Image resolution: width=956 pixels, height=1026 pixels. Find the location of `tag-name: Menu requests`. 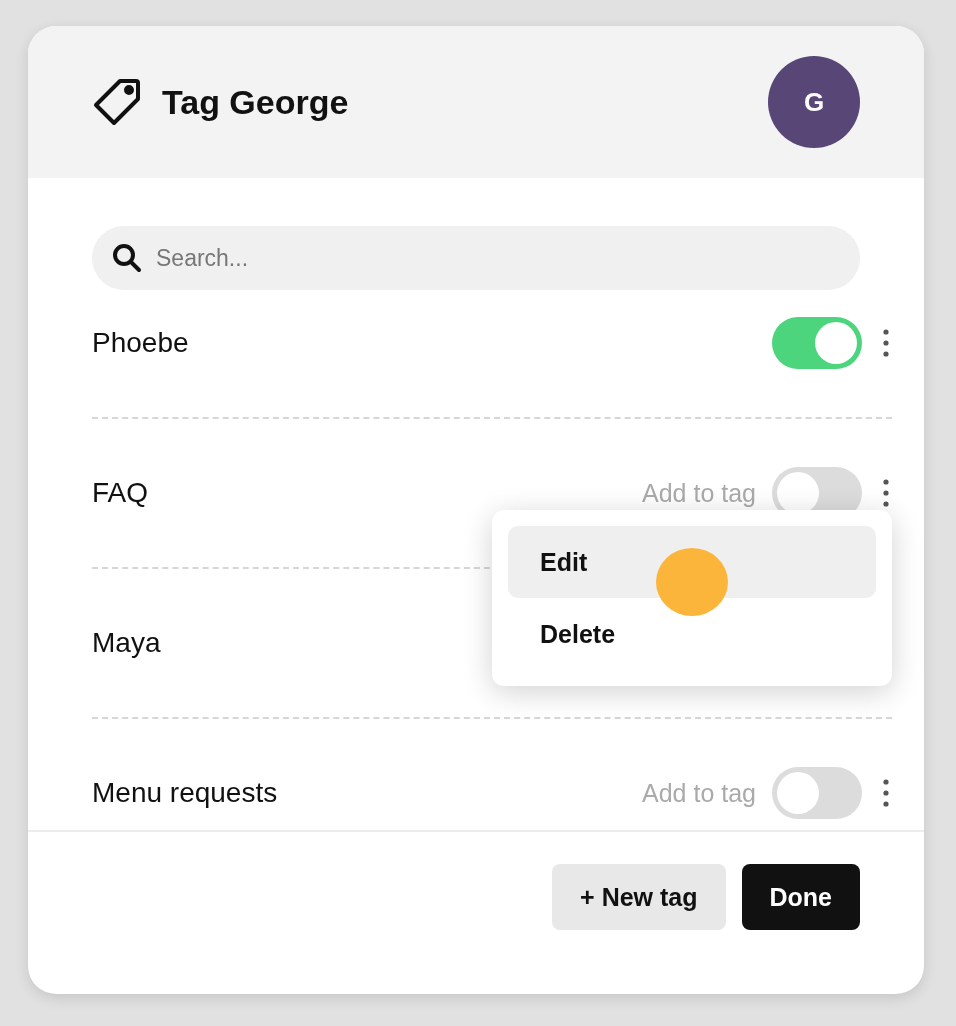

tag-name: Menu requests is located at coordinates (185, 793).